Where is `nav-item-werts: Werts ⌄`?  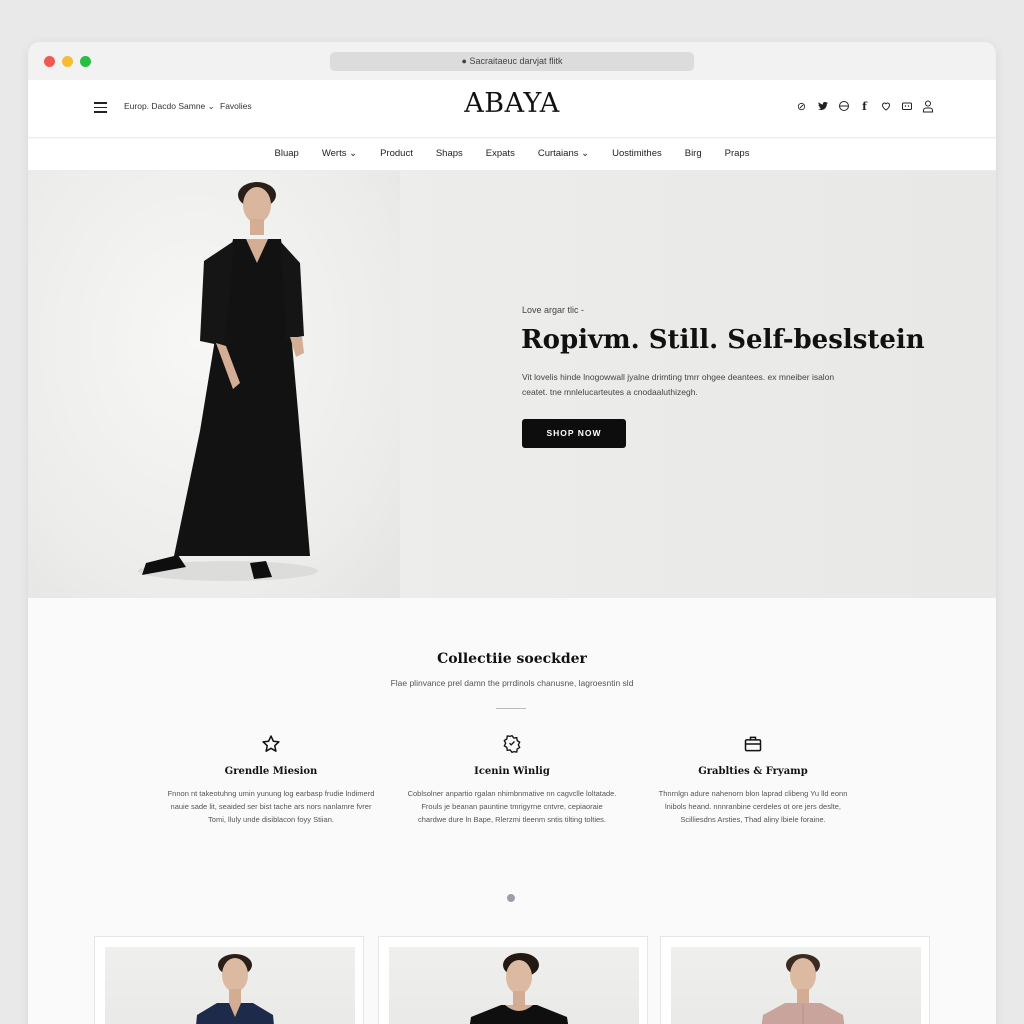
nav-item-werts: Werts ⌄ is located at coordinates (339, 153).